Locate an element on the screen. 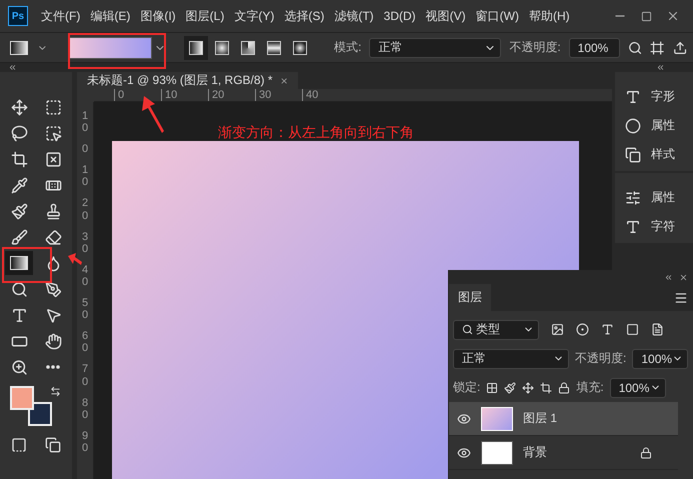 This screenshot has width=693, height=479. search-icon is located at coordinates (635, 48).